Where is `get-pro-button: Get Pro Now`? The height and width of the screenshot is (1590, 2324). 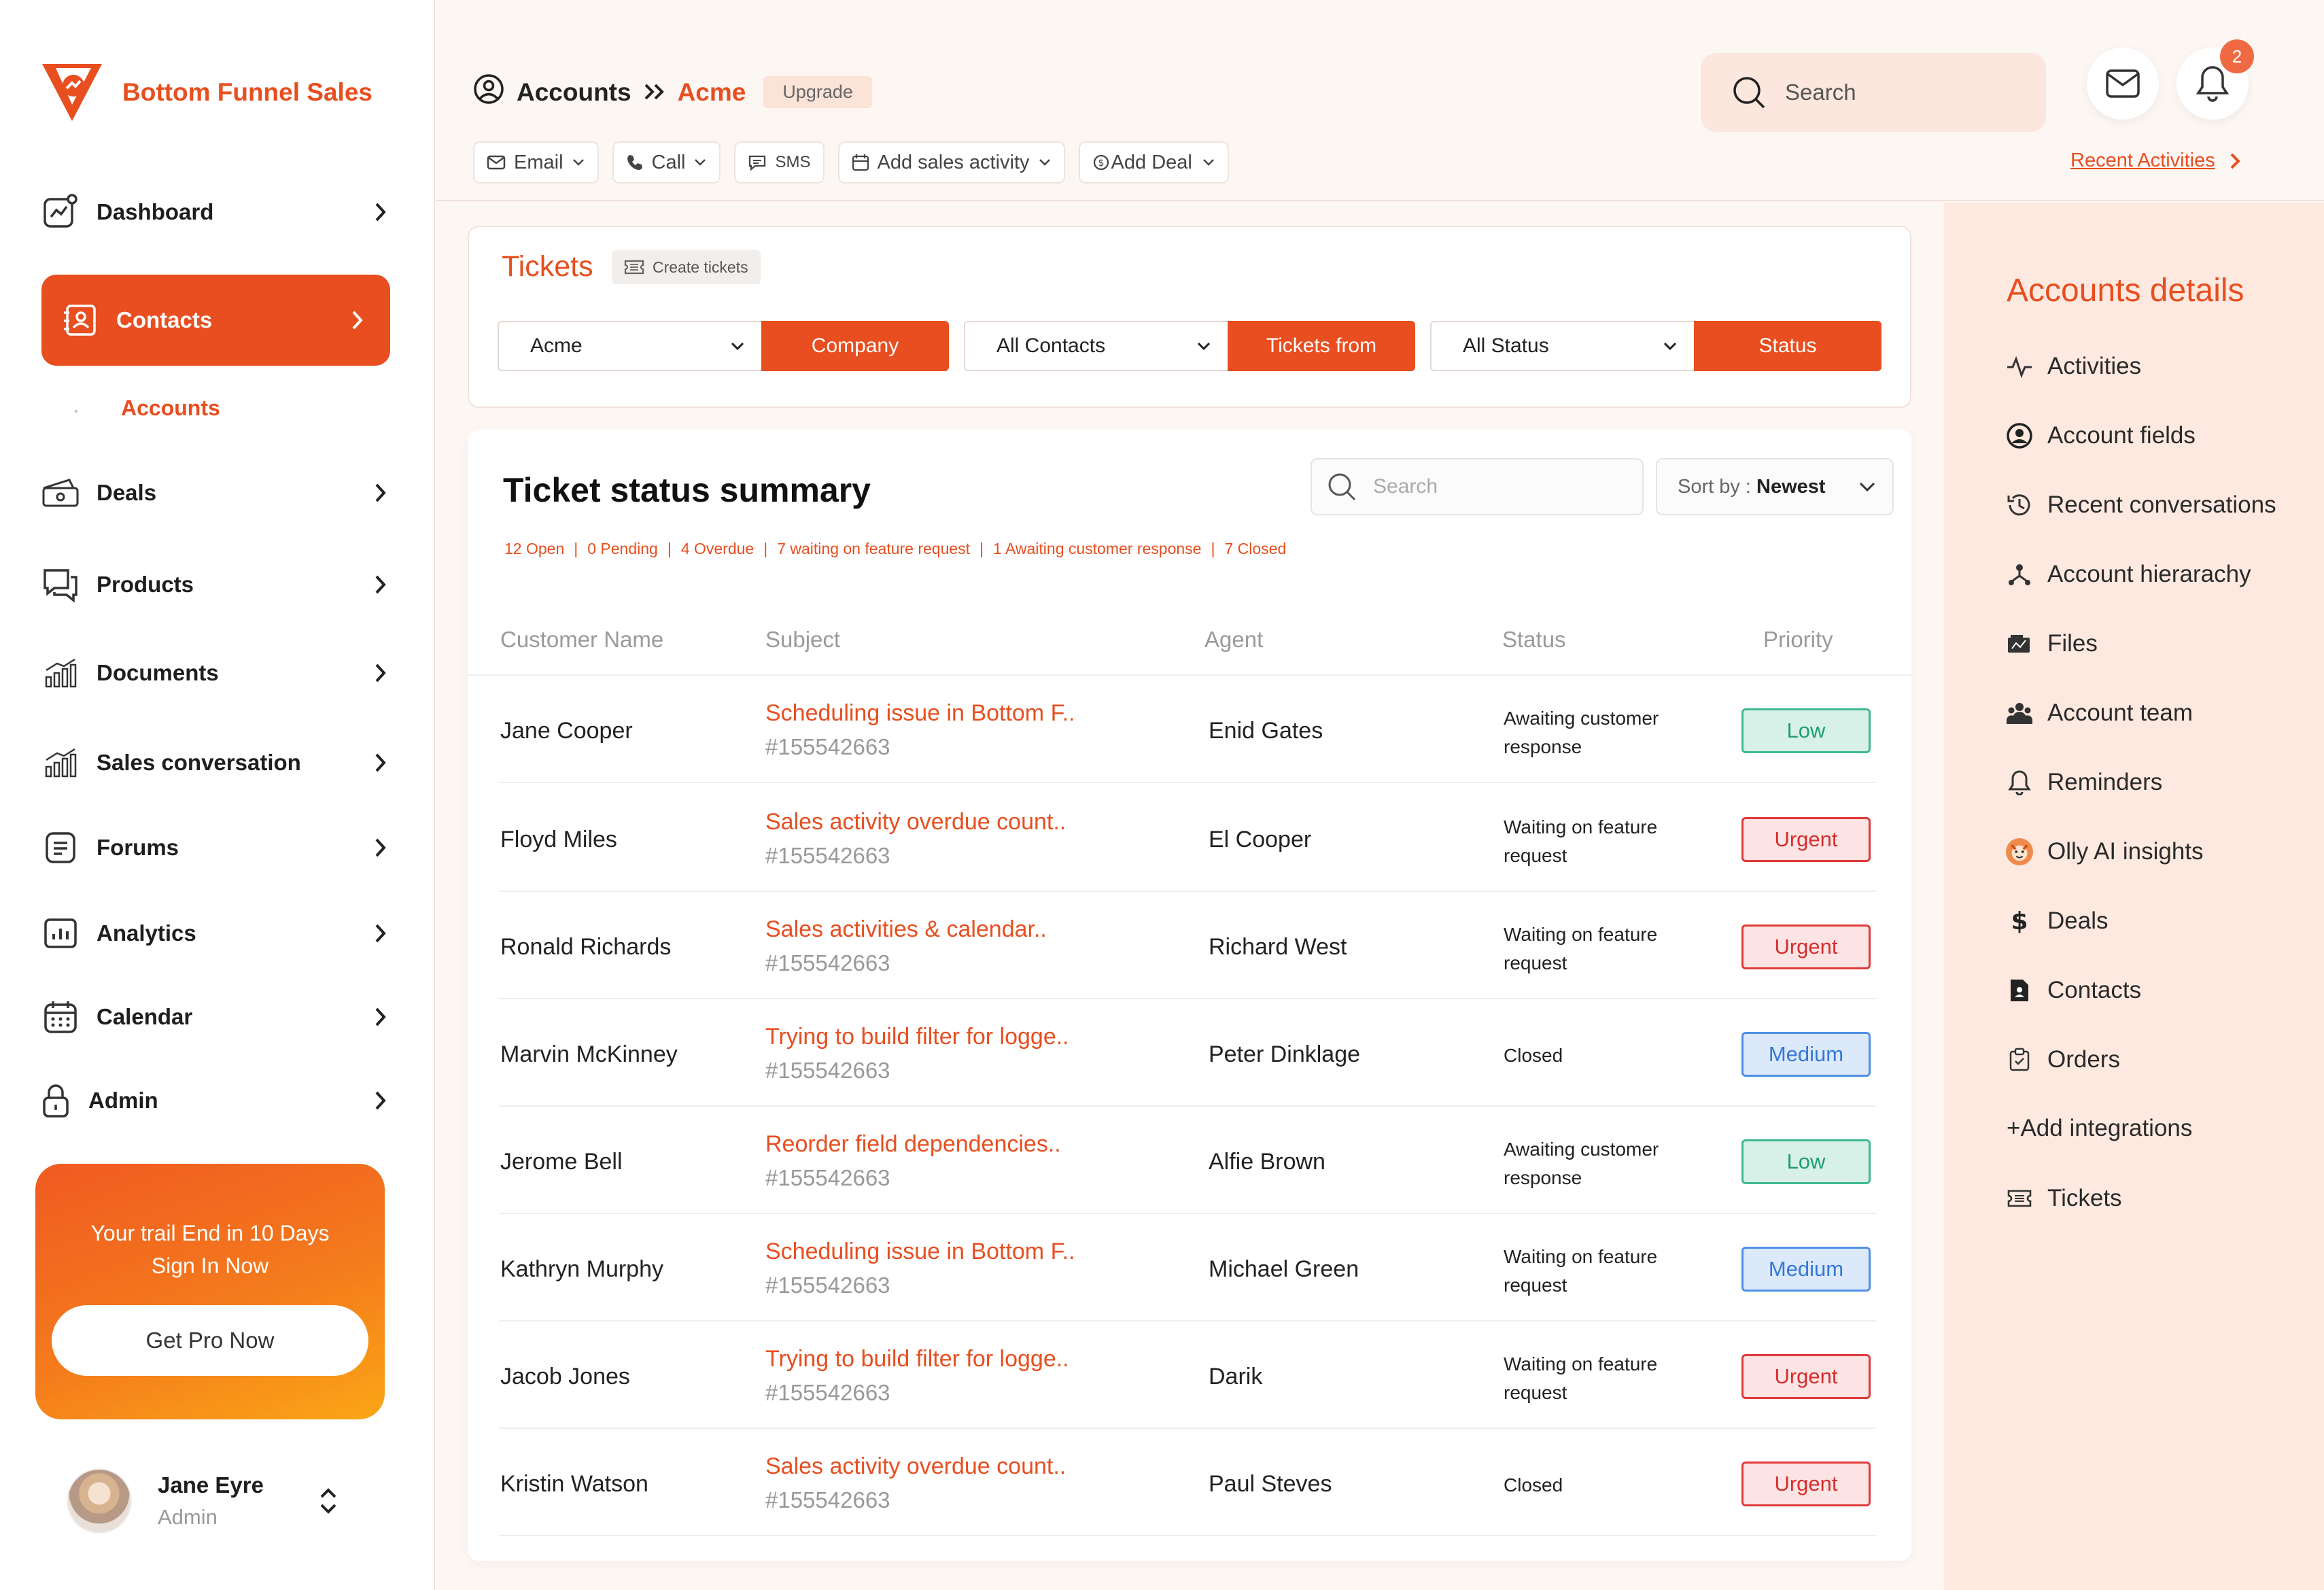 get-pro-button: Get Pro Now is located at coordinates (210, 1340).